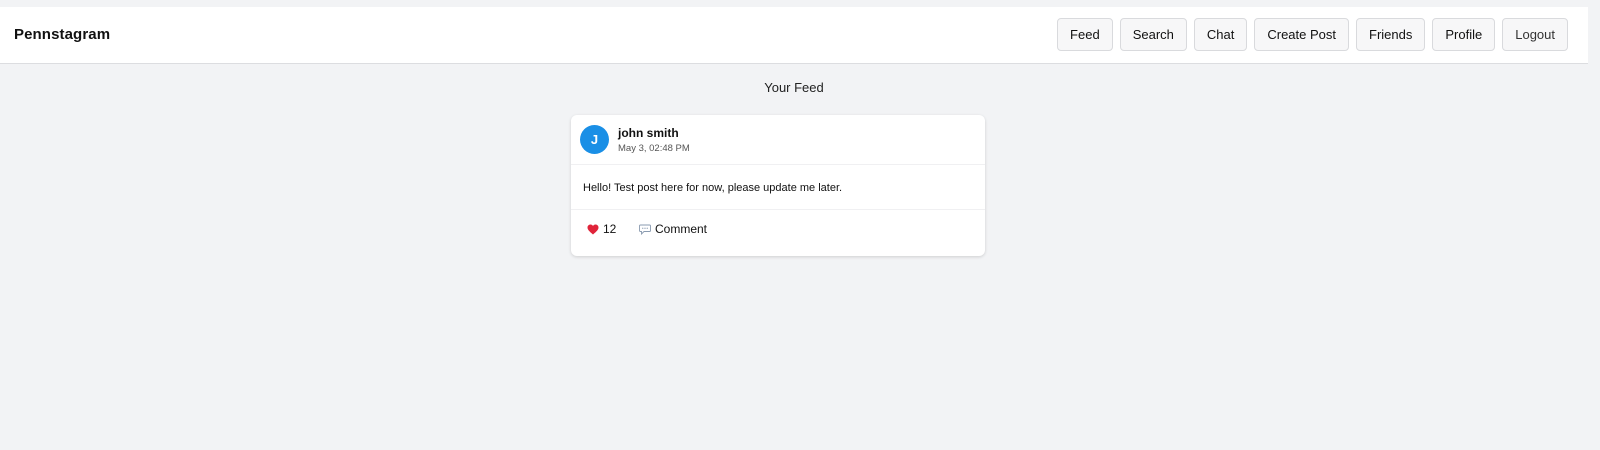 The width and height of the screenshot is (1600, 450). I want to click on nav-search-button: Search, so click(1153, 34).